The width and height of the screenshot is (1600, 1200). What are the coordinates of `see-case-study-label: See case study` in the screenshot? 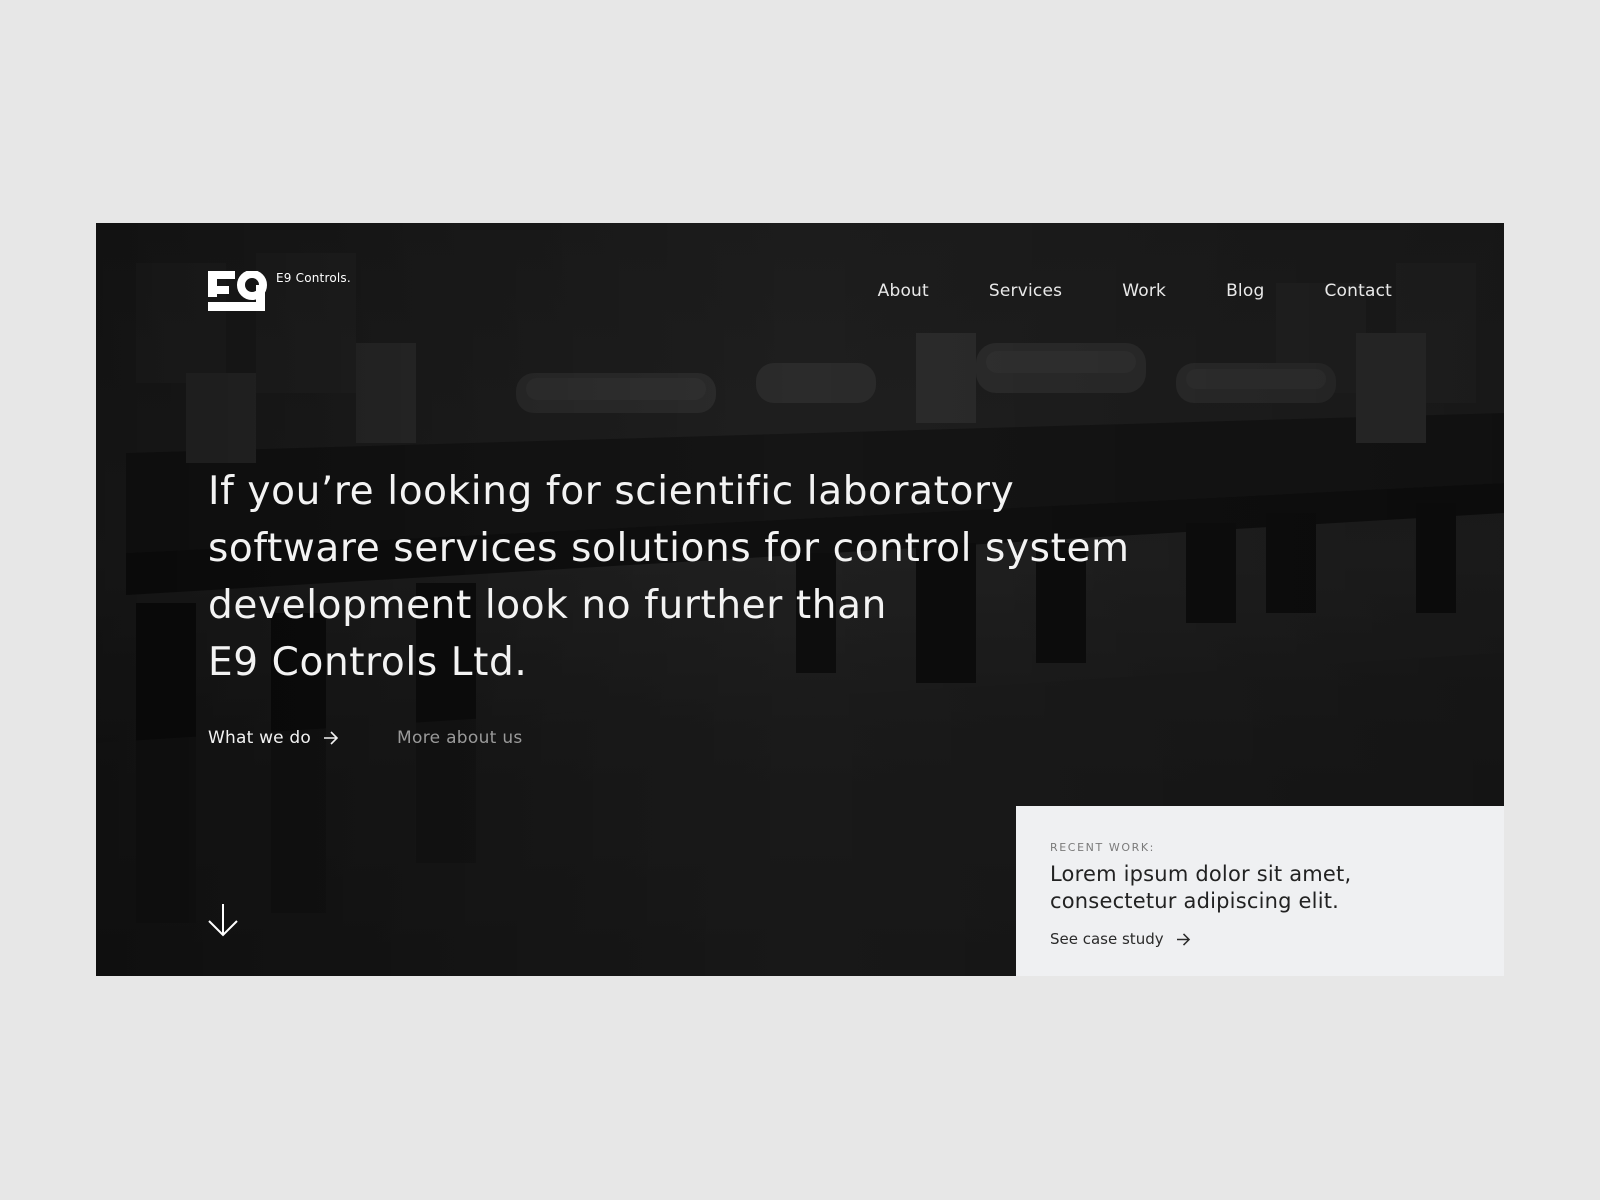 It's located at (1107, 939).